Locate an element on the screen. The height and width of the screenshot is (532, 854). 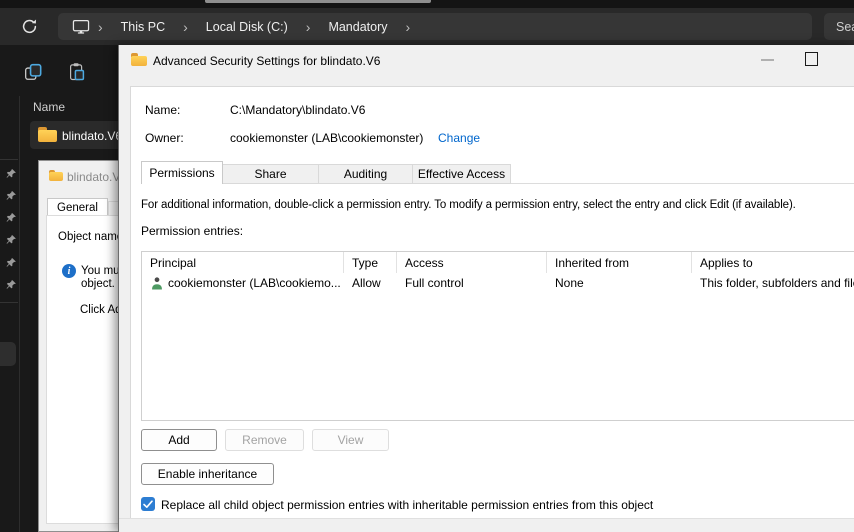
file-name-label: blindato.V6 is located at coordinates (92, 136).